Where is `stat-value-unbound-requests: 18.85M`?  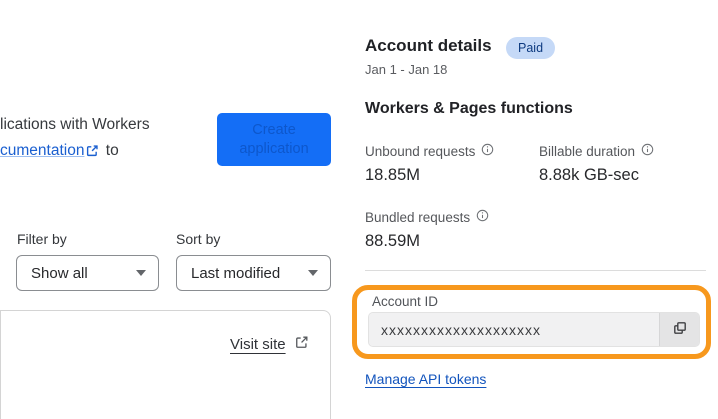 stat-value-unbound-requests: 18.85M is located at coordinates (393, 175).